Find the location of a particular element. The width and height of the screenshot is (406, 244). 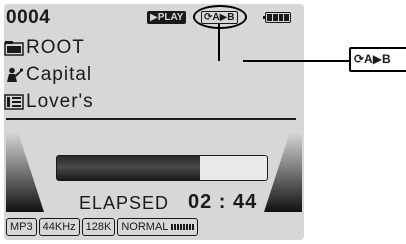

progress-fill is located at coordinates (128, 168).